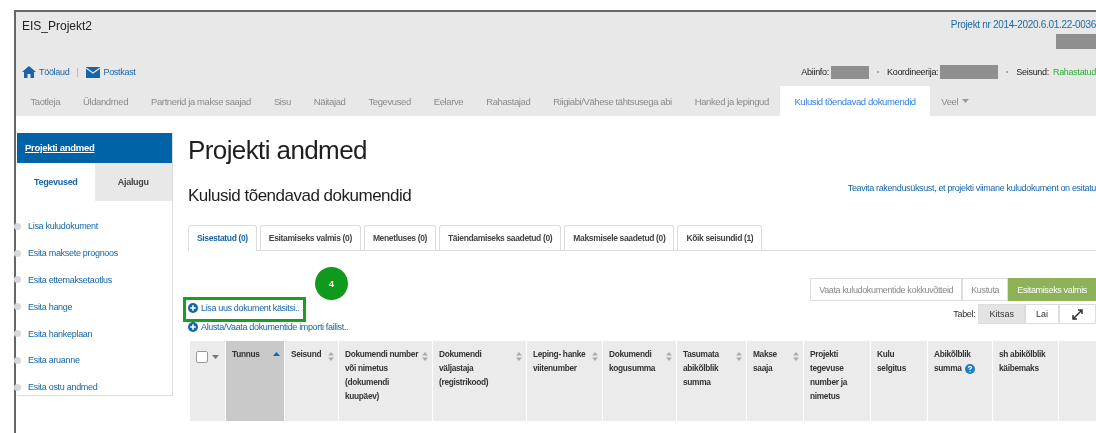  Describe the element at coordinates (331, 283) in the screenshot. I see `step-badge: 4` at that location.